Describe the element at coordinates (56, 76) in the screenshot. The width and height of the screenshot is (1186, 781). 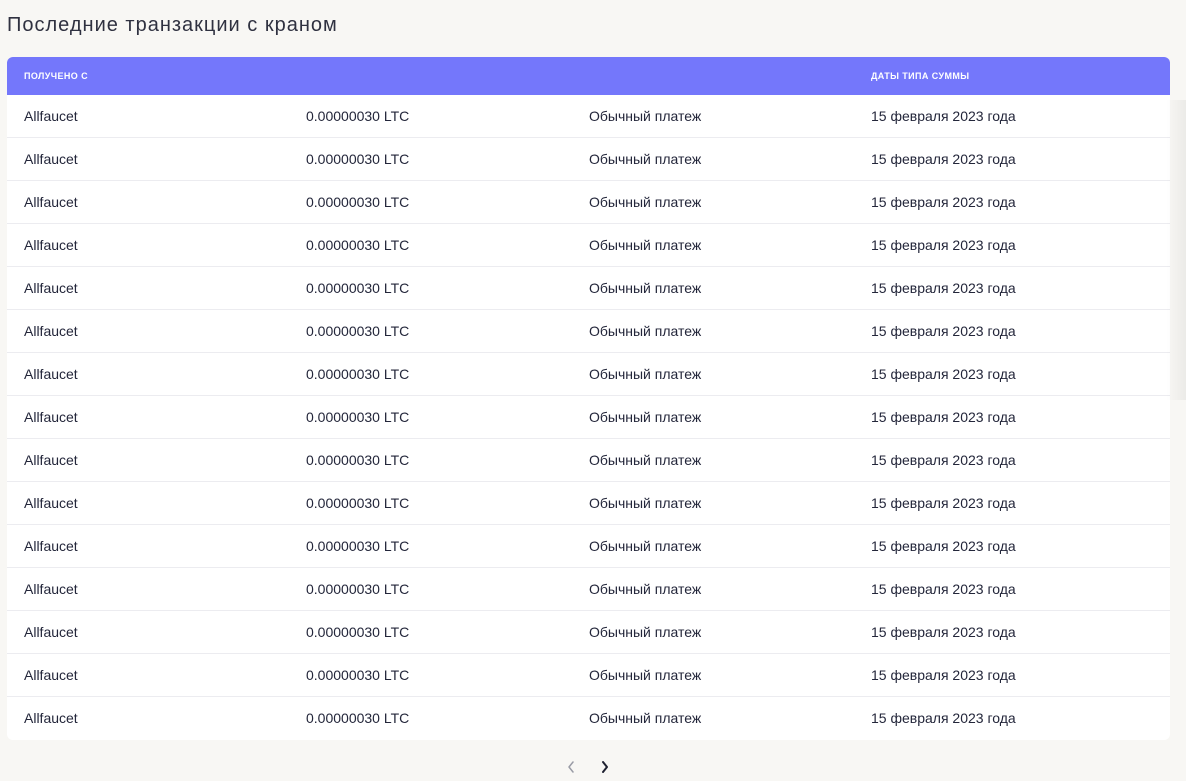
I see `column-header-received-from: ПОЛУЧЕНО С` at that location.